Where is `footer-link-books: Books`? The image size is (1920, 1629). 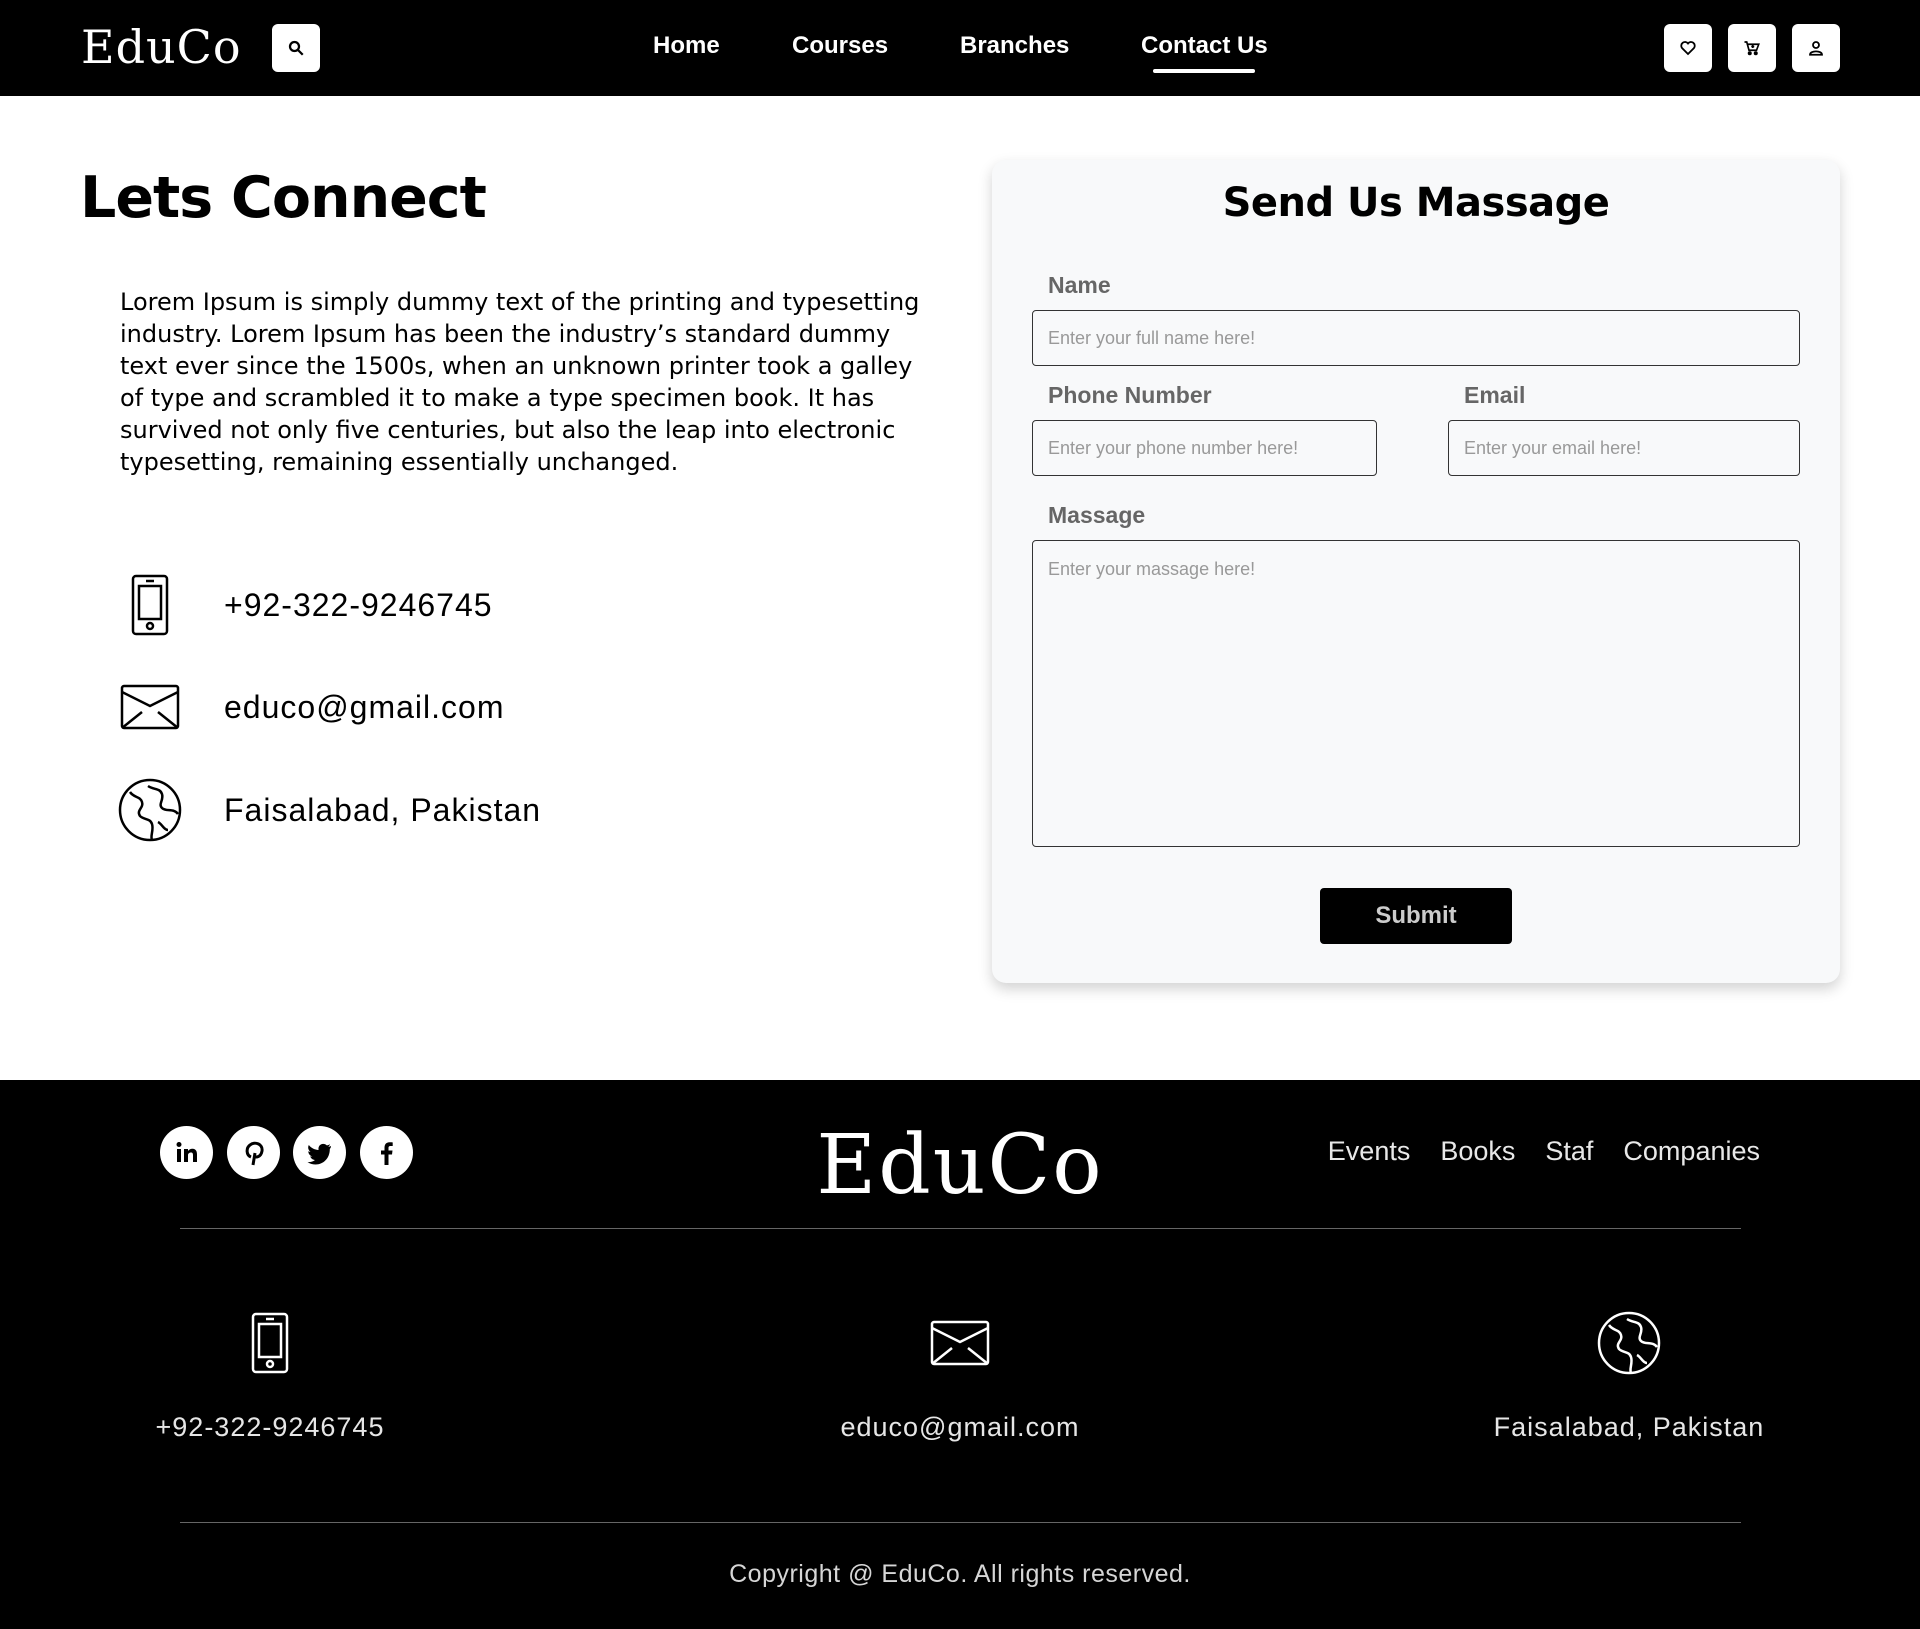
footer-link-books: Books is located at coordinates (1477, 1151).